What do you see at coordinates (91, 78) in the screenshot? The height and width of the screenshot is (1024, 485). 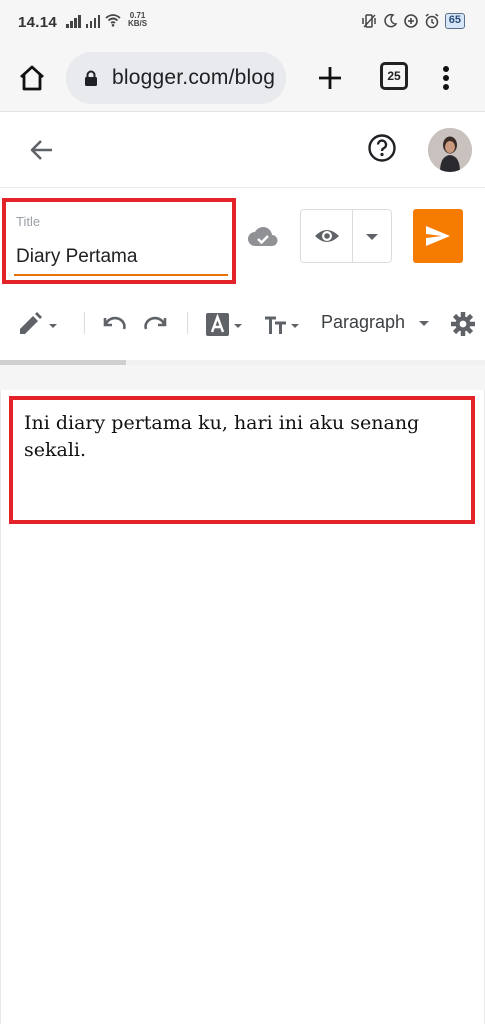 I see `lock-icon` at bounding box center [91, 78].